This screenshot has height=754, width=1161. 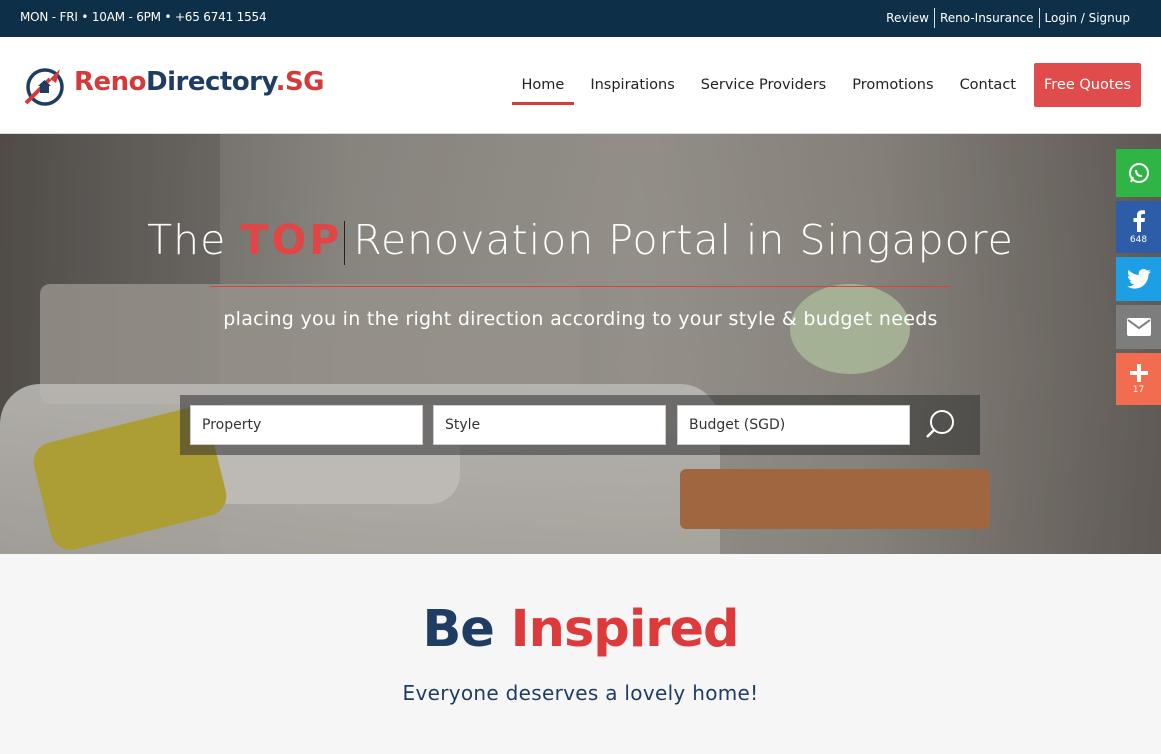 What do you see at coordinates (44, 87) in the screenshot?
I see `logo-compass-icon` at bounding box center [44, 87].